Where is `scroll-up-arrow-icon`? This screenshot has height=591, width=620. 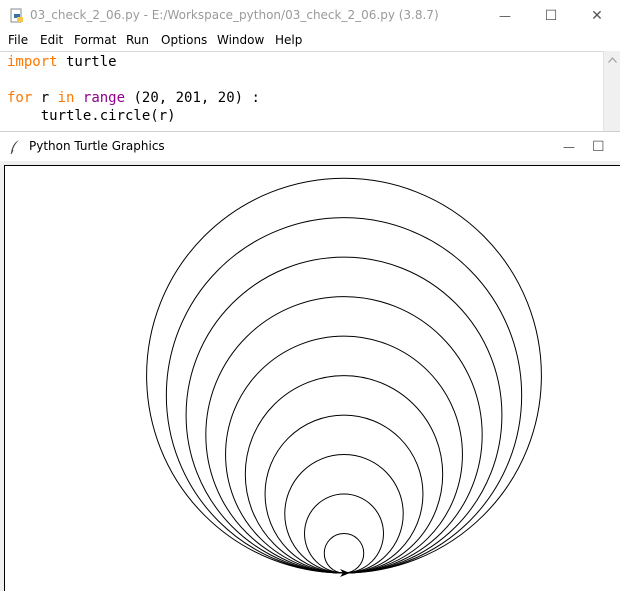 scroll-up-arrow-icon is located at coordinates (612, 60).